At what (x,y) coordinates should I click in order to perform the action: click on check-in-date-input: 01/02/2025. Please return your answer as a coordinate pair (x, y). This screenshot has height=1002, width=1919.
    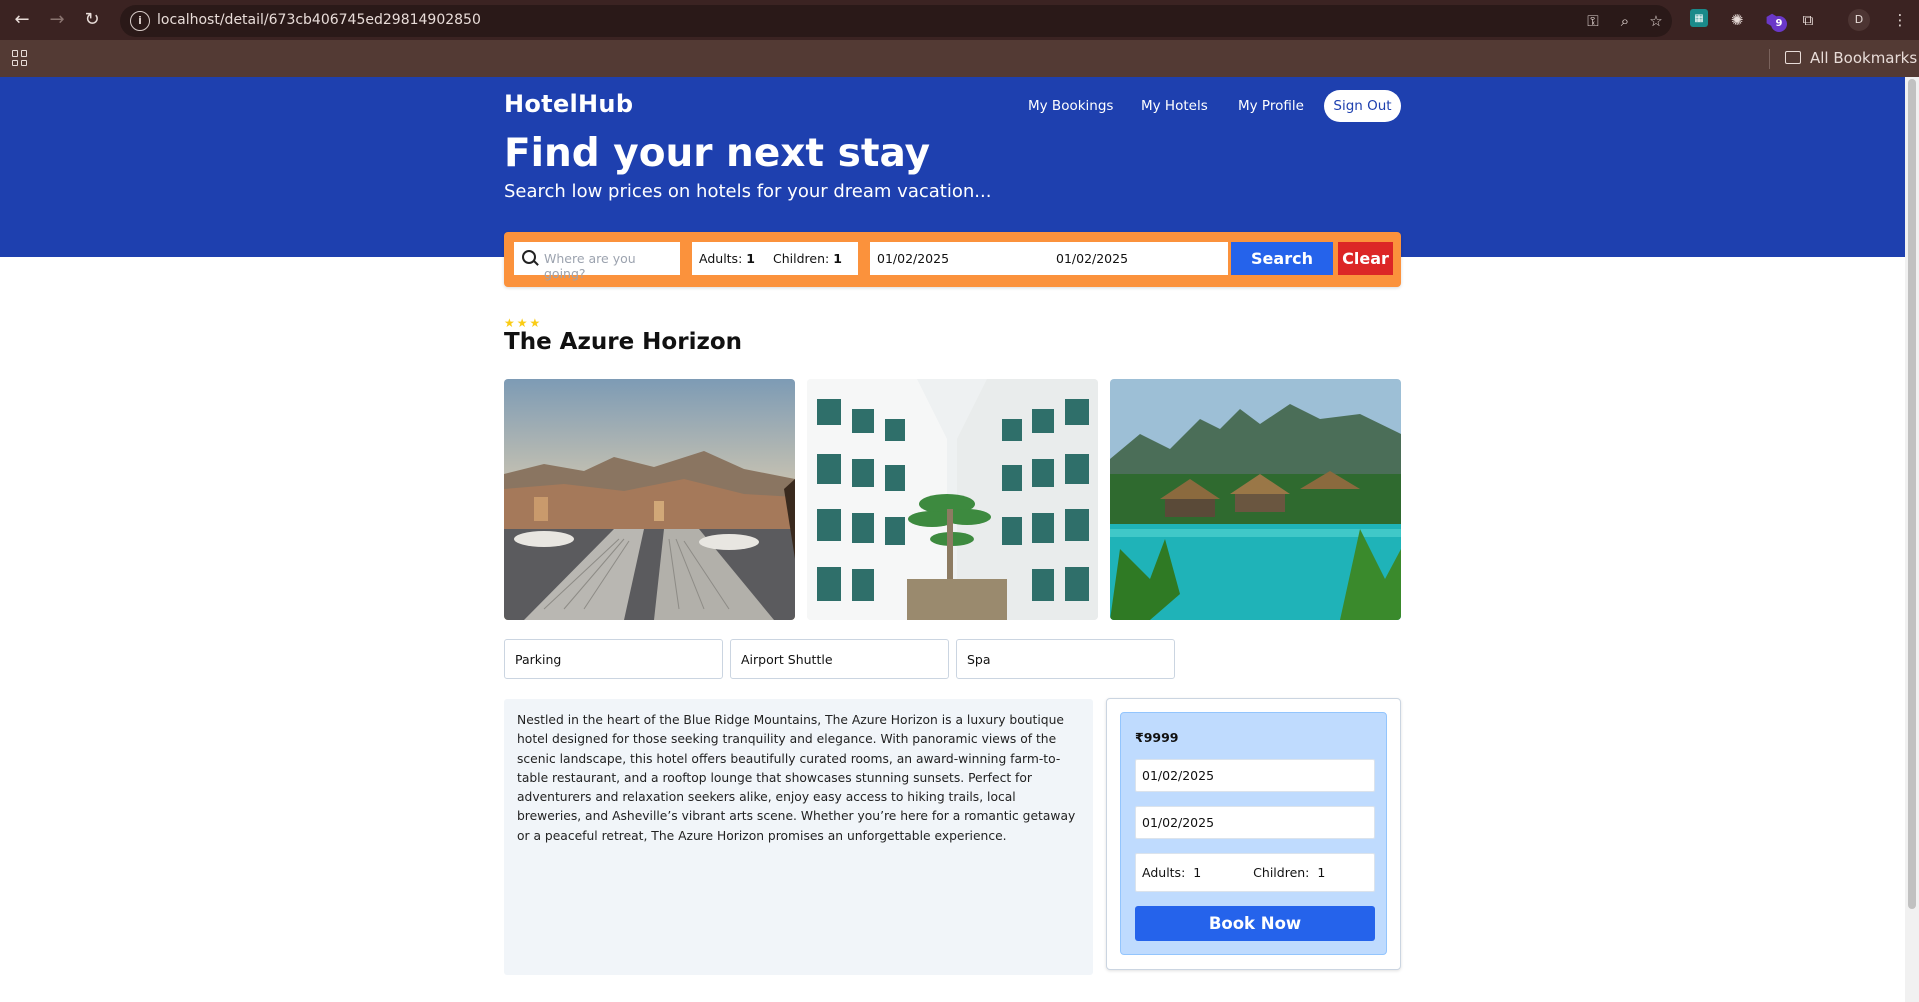
    Looking at the image, I should click on (959, 258).